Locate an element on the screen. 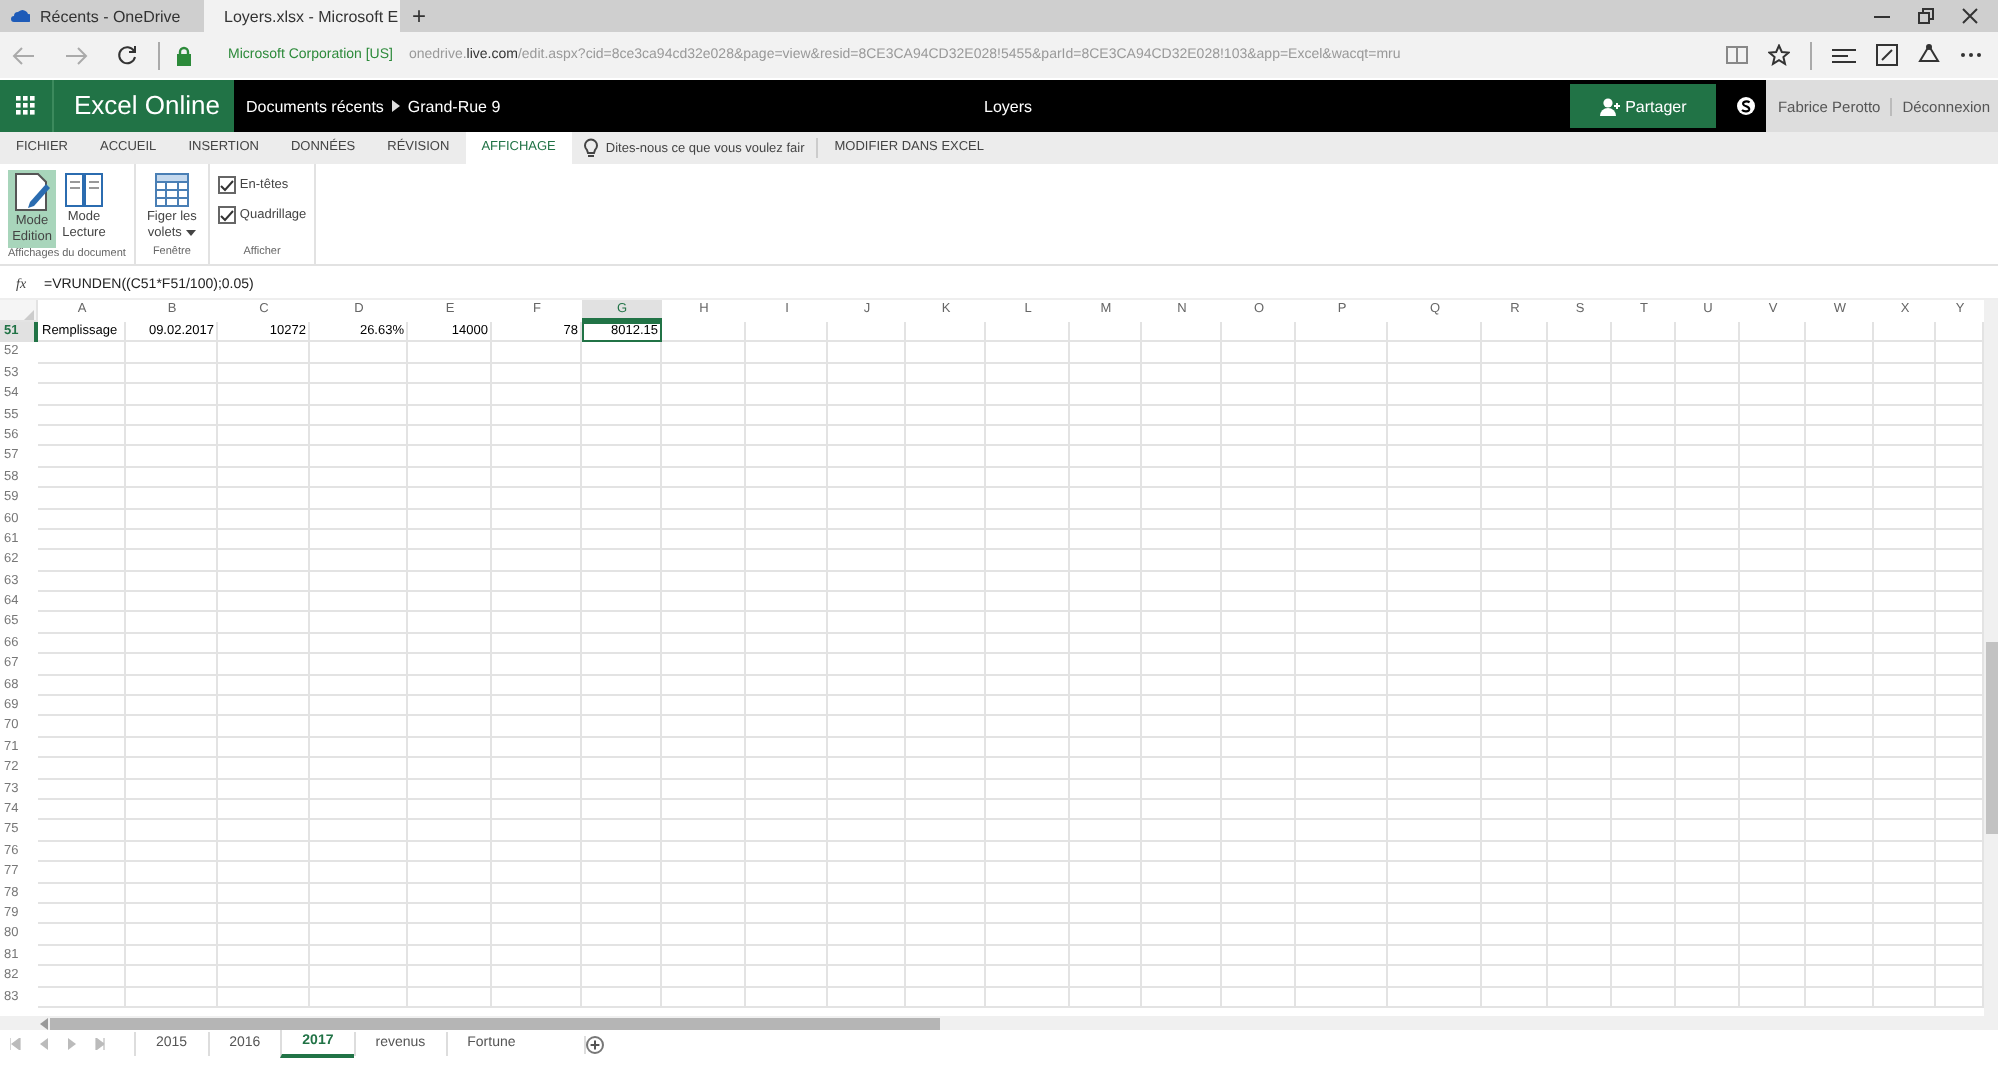 Image resolution: width=1998 pixels, height=1082 pixels. hub-icon is located at coordinates (1844, 55).